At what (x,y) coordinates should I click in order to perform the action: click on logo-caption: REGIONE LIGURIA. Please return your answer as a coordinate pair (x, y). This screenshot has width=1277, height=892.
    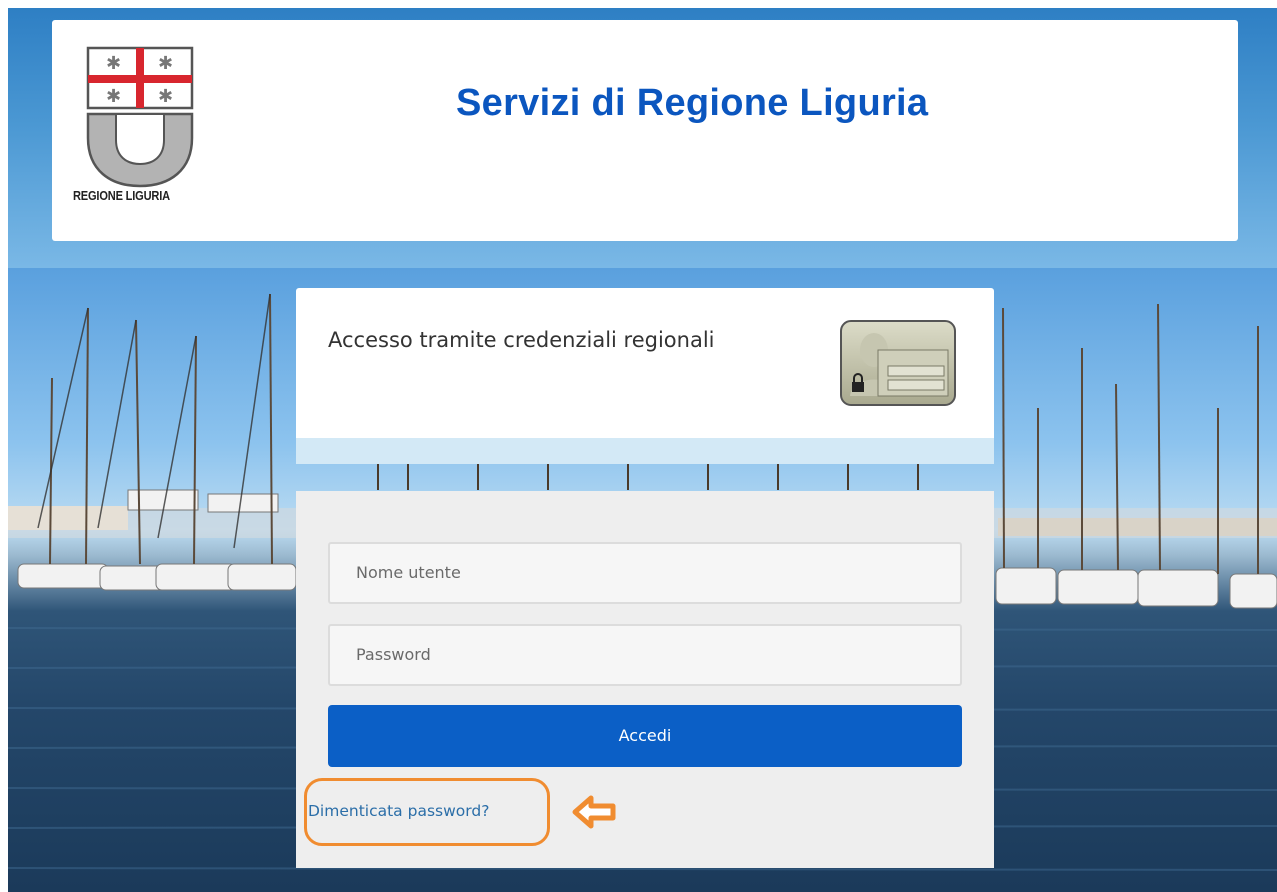
    Looking at the image, I should click on (121, 195).